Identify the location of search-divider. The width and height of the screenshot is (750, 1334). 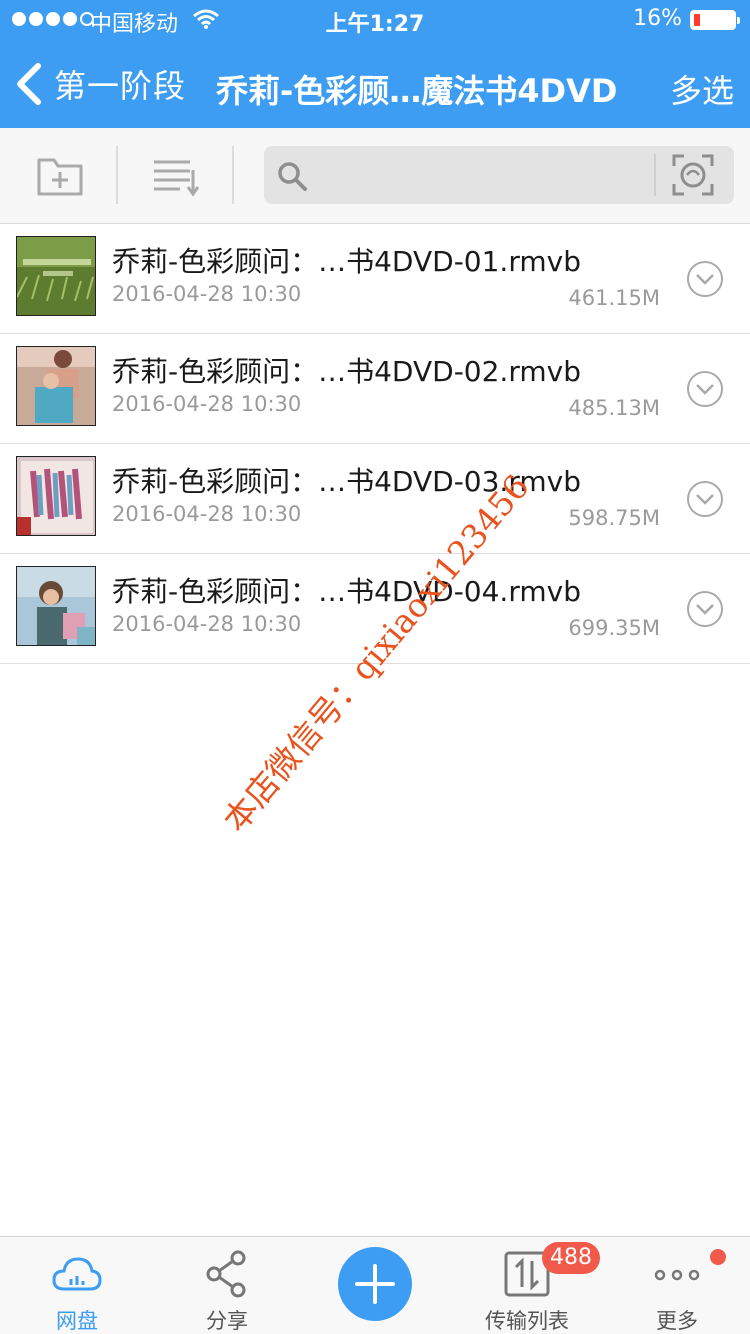
(655, 175).